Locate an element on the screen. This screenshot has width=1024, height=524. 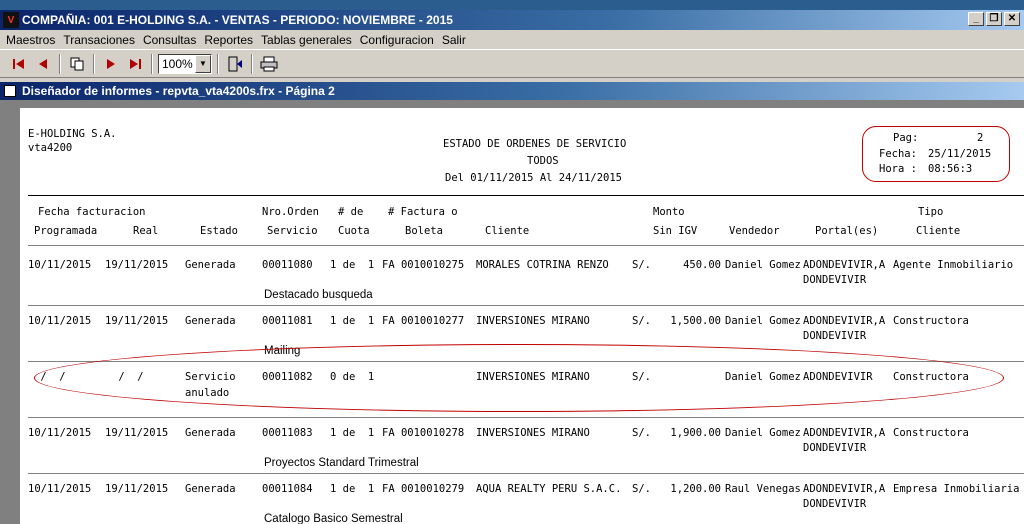
col-vendedor: Vendedor is located at coordinates (754, 231).